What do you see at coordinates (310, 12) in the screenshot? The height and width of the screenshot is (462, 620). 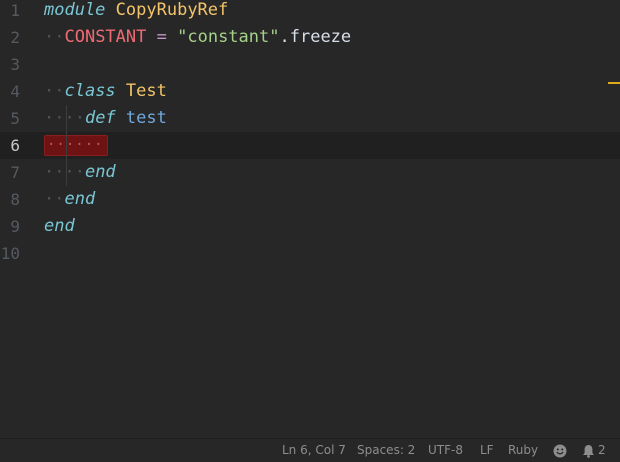 I see `code-line: 1 module CopyRubyRef` at bounding box center [310, 12].